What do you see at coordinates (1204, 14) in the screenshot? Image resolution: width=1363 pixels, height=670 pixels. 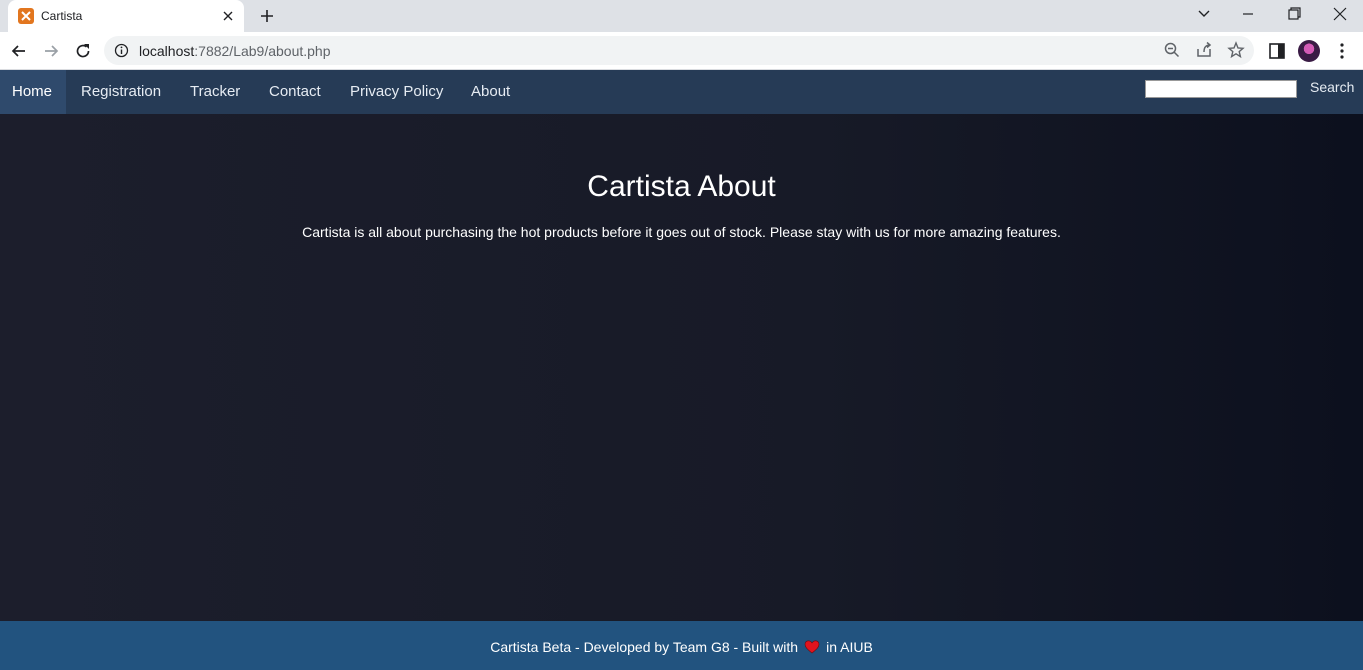 I see `tab-search-chevron-icon` at bounding box center [1204, 14].